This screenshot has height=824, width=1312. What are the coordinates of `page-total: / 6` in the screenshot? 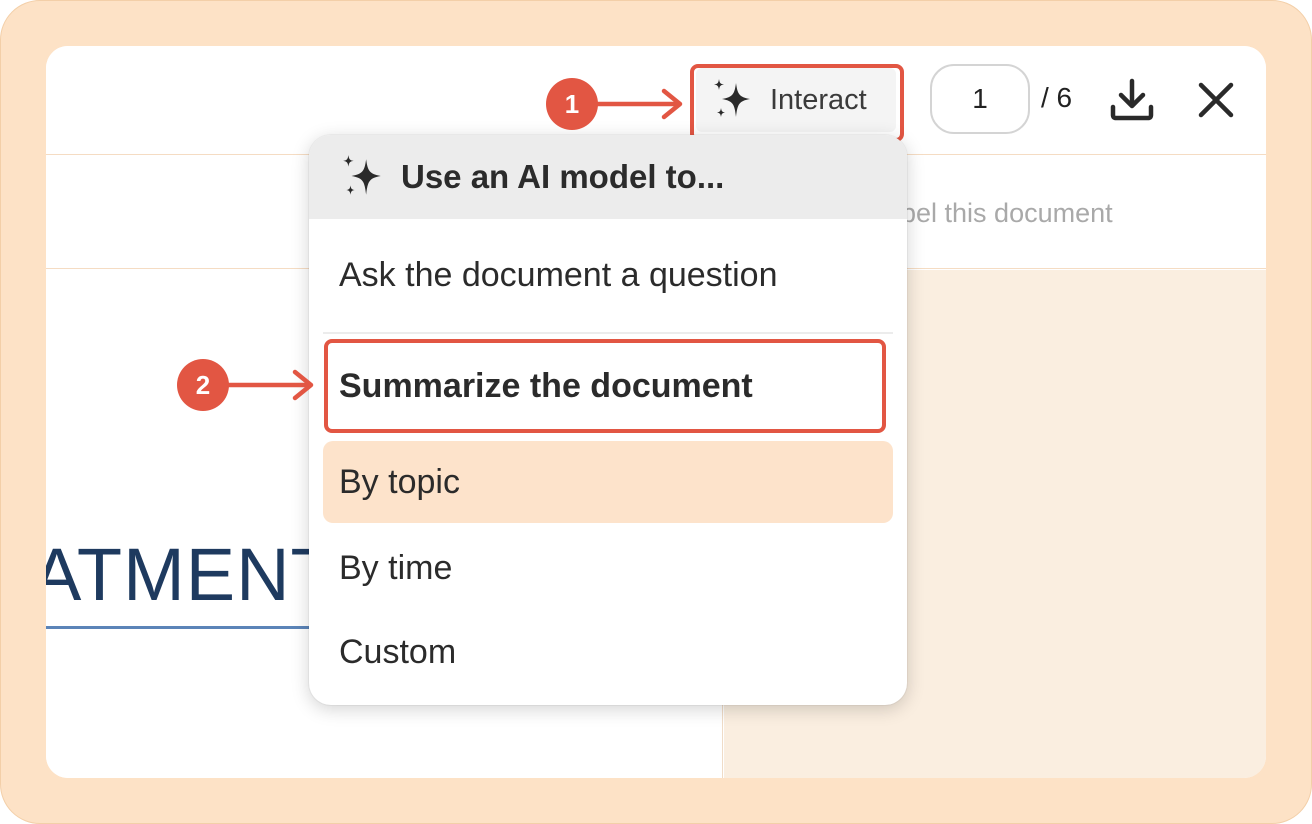 It's located at (1057, 97).